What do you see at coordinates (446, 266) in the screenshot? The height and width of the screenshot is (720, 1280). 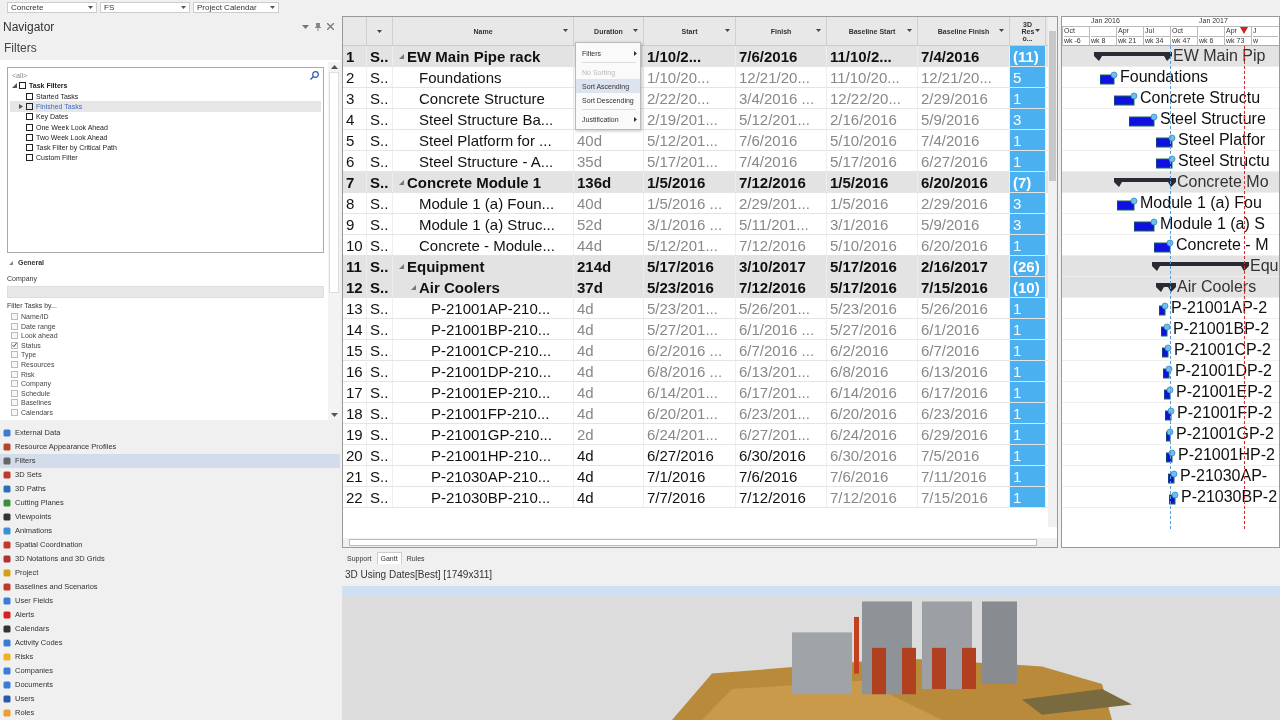 I see `task-name: Equipment` at bounding box center [446, 266].